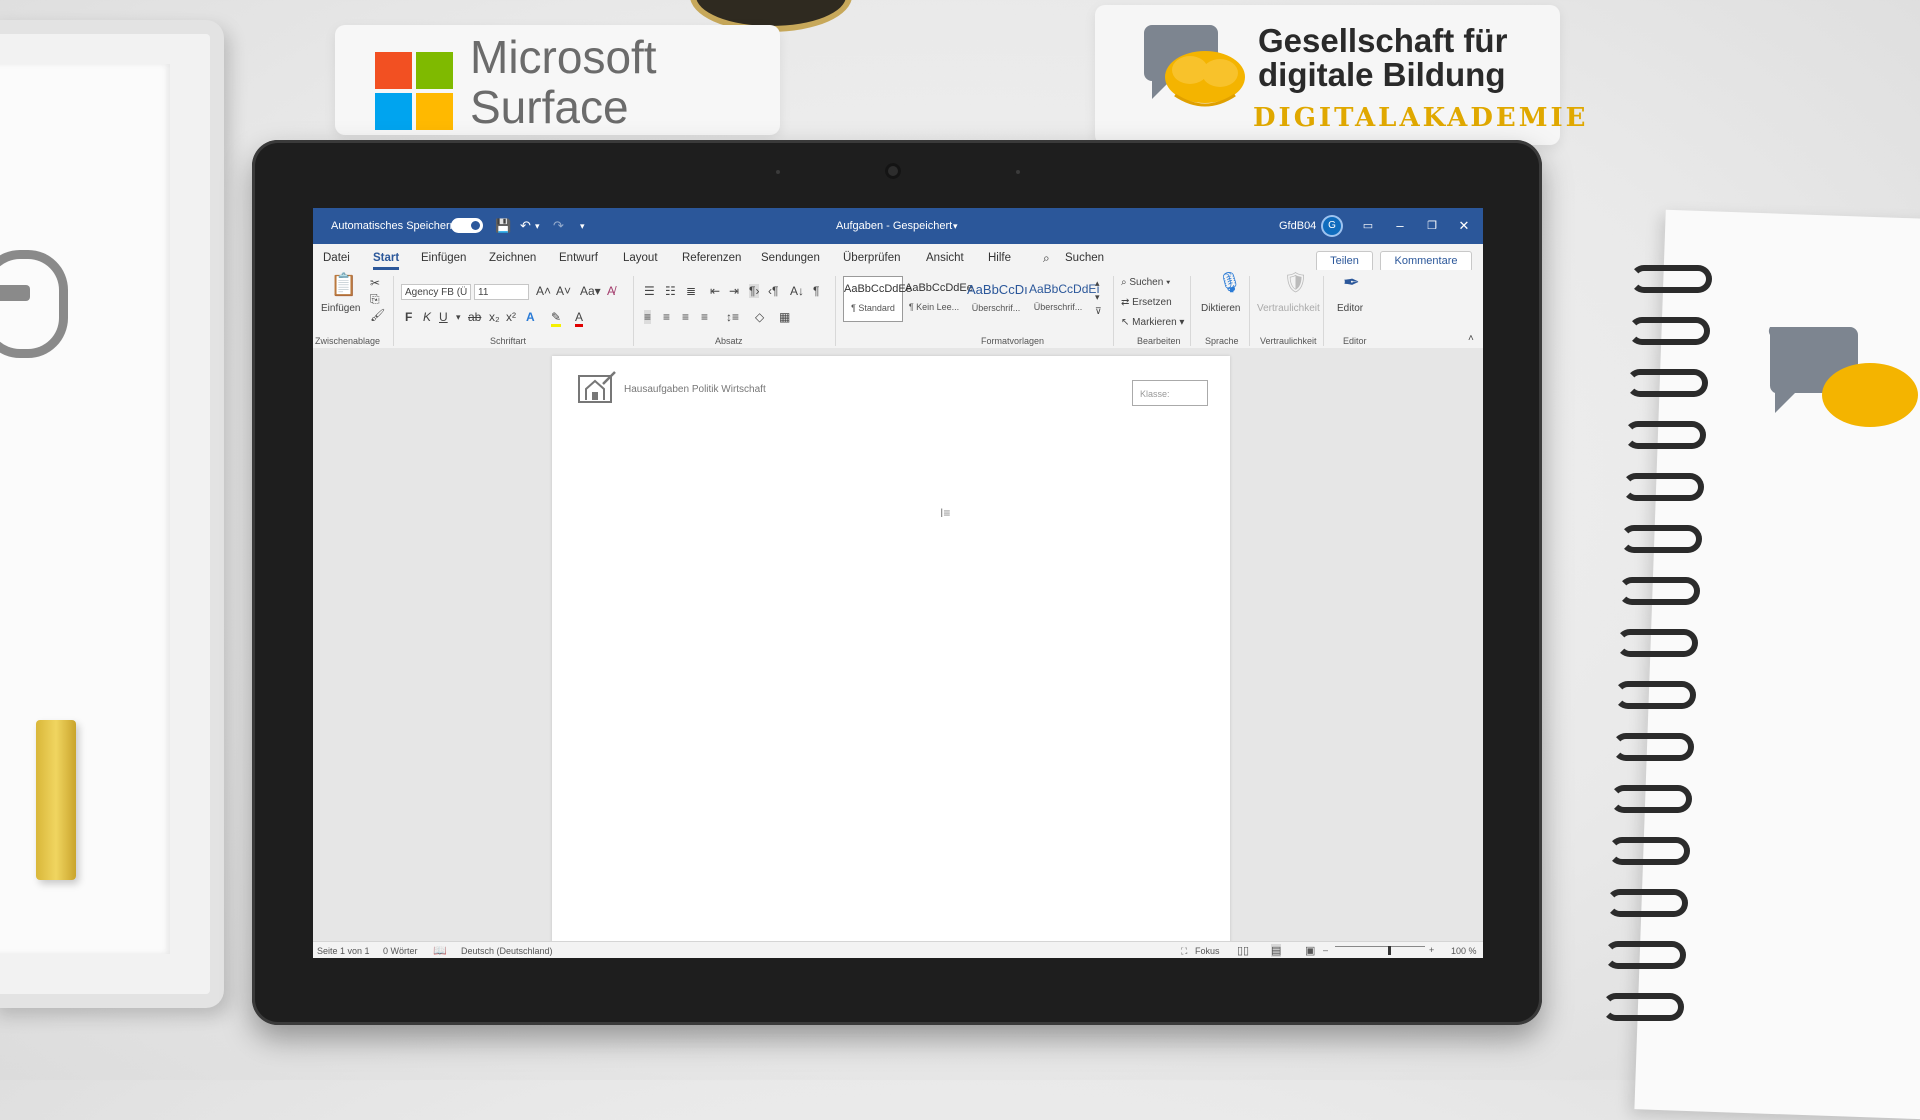 This screenshot has height=1120, width=1920. Describe the element at coordinates (511, 317) in the screenshot. I see `superscript-icon: x²` at that location.